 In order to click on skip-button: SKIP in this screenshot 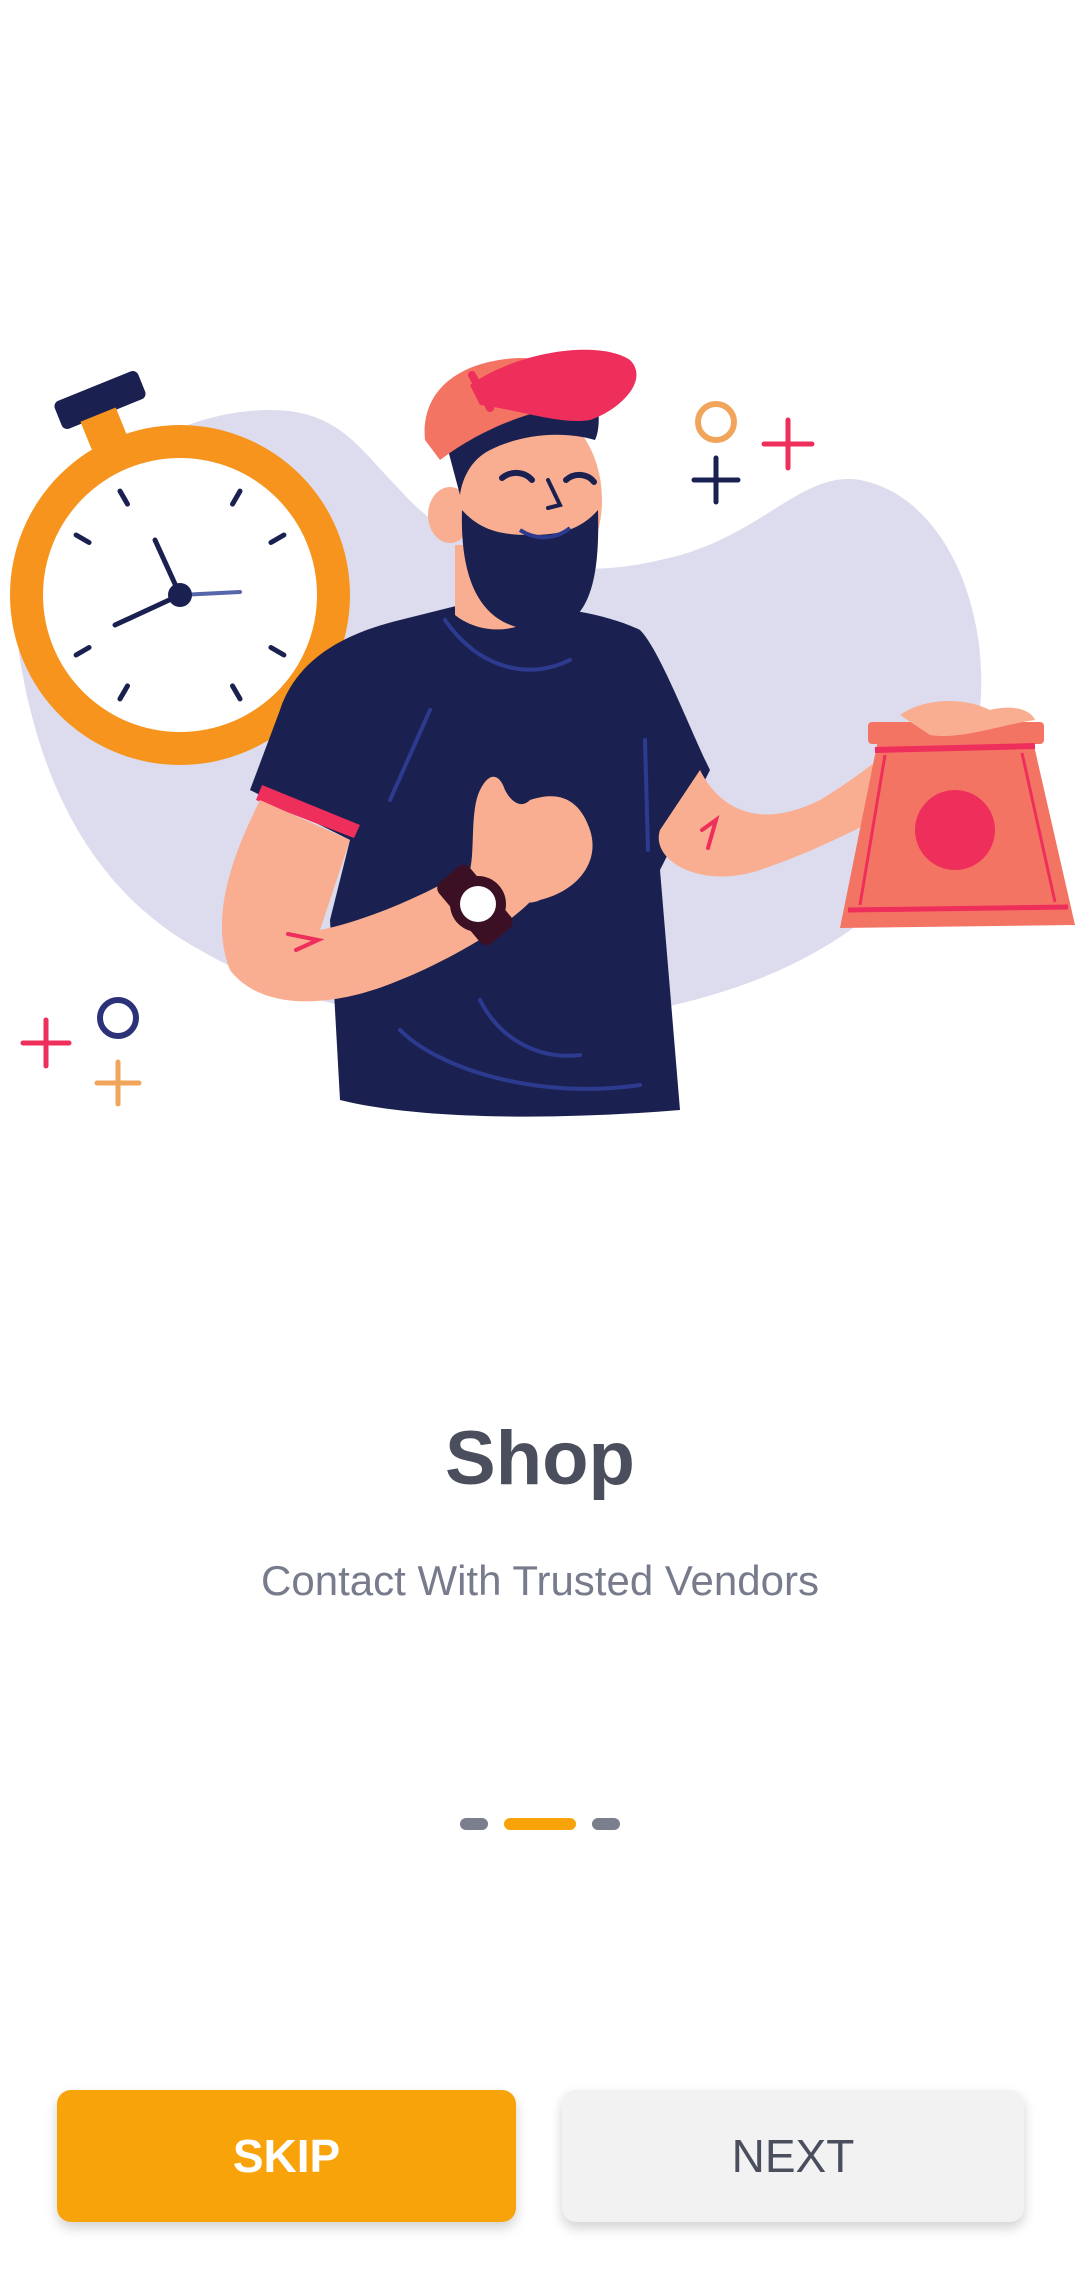, I will do `click(286, 2156)`.